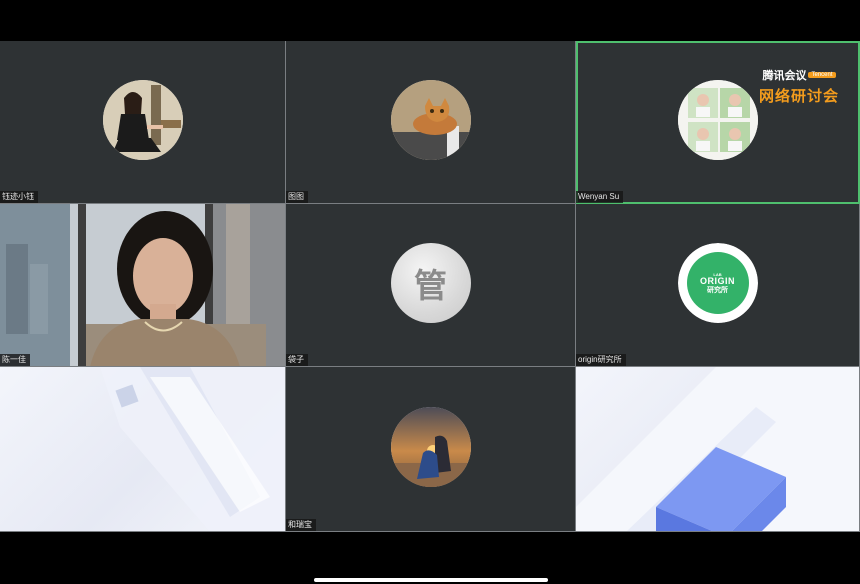 Image resolution: width=860 pixels, height=584 pixels. Describe the element at coordinates (15, 360) in the screenshot. I see `participant-name: 陈一佳` at that location.